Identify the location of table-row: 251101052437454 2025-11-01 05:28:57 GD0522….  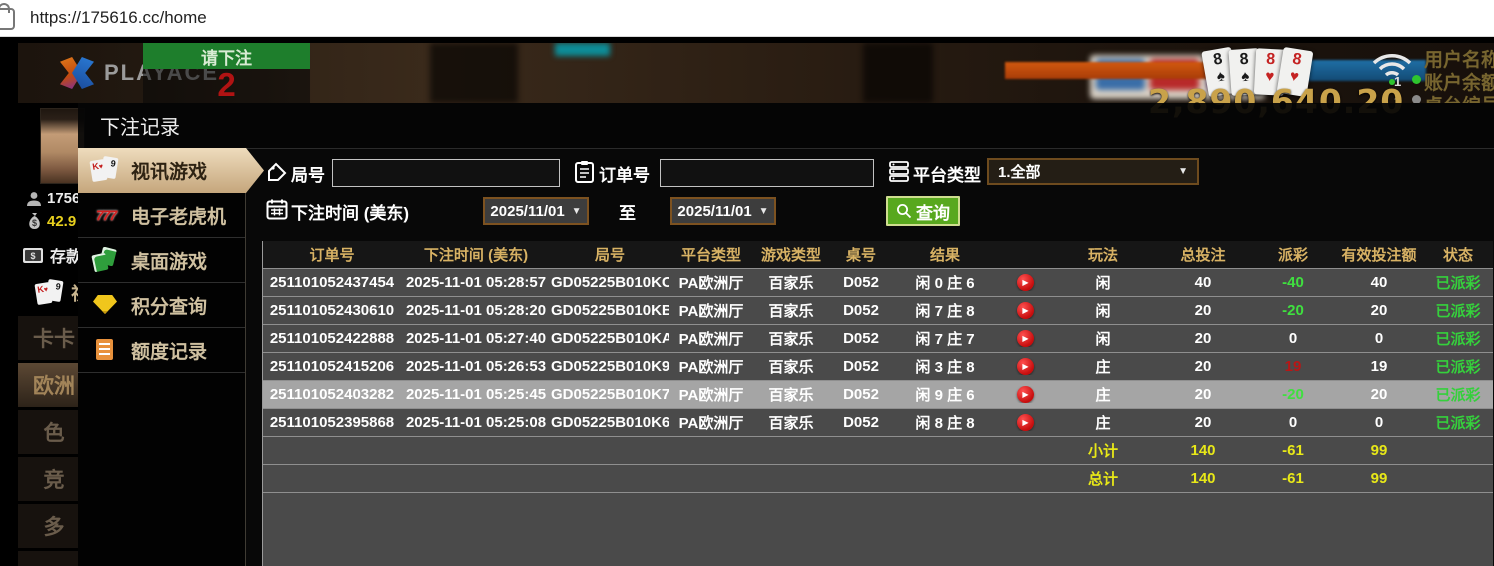
(878, 282).